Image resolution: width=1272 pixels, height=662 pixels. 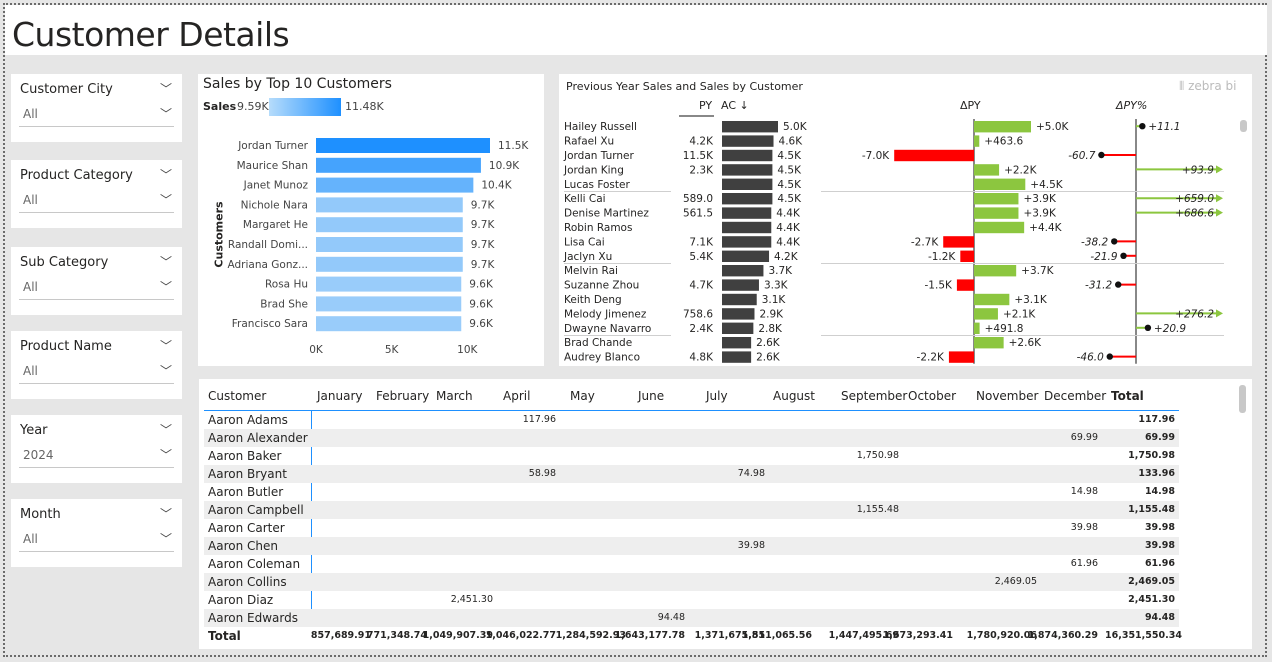 What do you see at coordinates (691, 546) in the screenshot?
I see `table-row: Aaron Chen 39.98 39.98` at bounding box center [691, 546].